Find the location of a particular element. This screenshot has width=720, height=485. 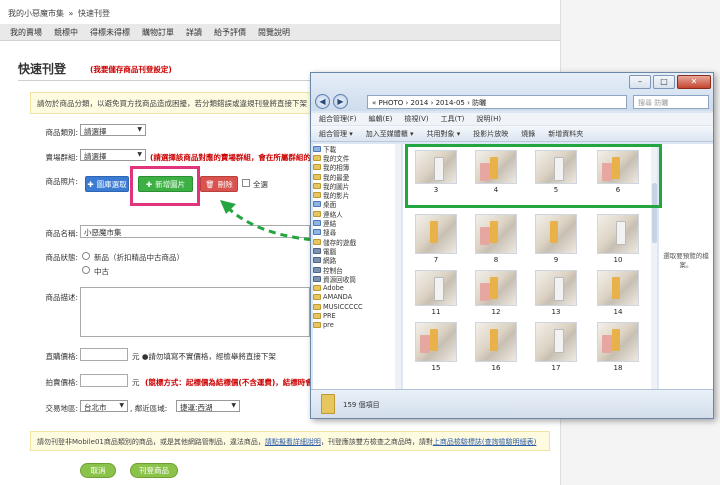

gallery-select-button: ✚ 圖庫選取 is located at coordinates (107, 184).